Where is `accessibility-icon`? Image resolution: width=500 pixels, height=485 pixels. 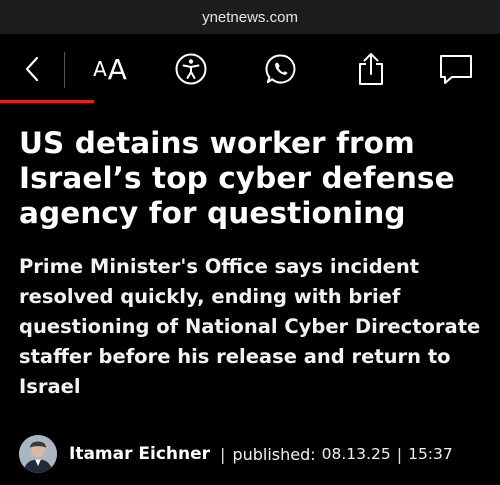 accessibility-icon is located at coordinates (191, 69).